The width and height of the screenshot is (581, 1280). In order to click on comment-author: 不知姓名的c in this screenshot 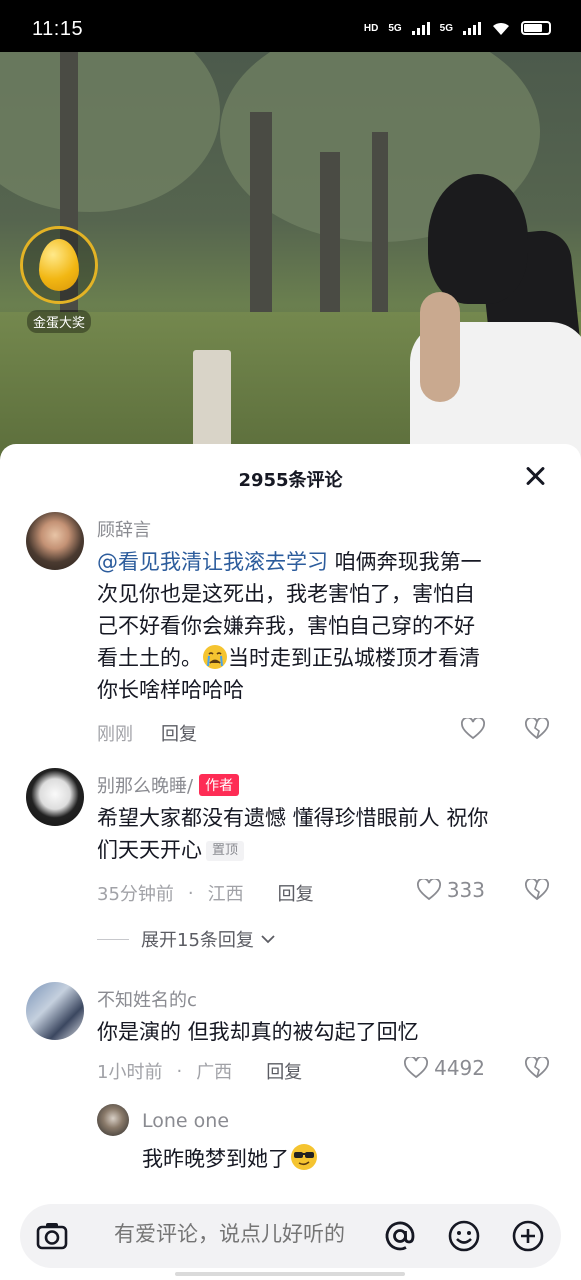, I will do `click(147, 999)`.